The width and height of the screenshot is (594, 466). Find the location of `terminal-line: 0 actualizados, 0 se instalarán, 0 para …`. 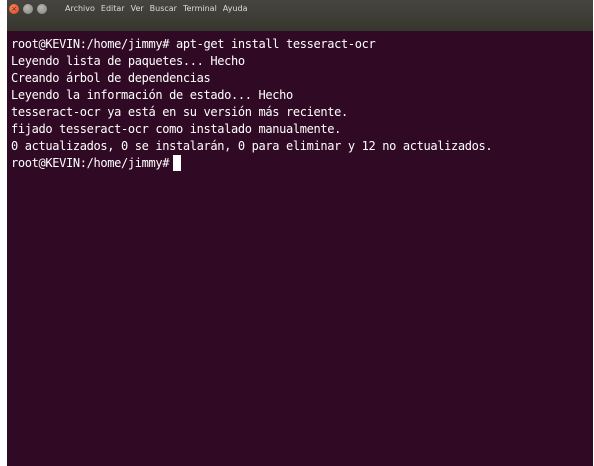

terminal-line: 0 actualizados, 0 se instalarán, 0 para … is located at coordinates (252, 146).